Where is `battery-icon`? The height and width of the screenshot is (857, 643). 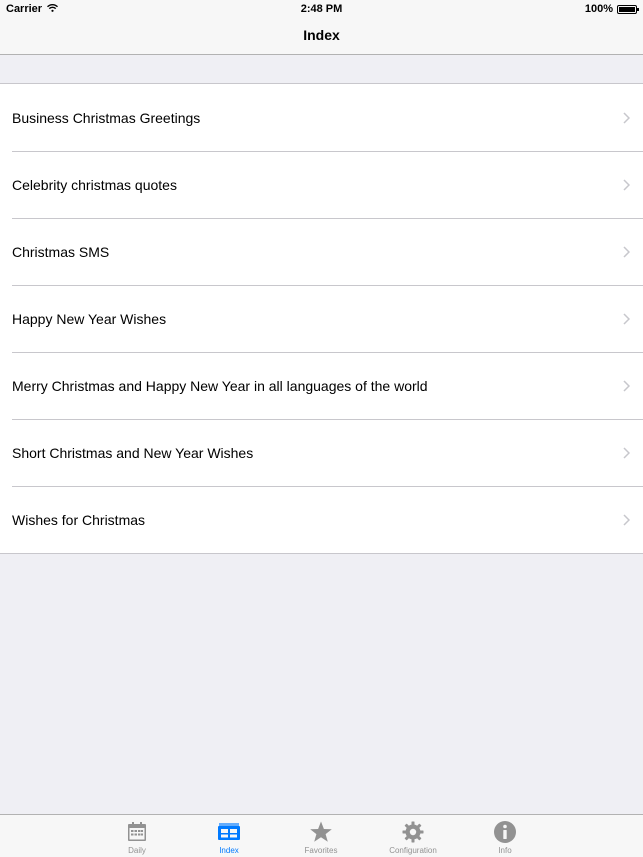
battery-icon is located at coordinates (628, 9).